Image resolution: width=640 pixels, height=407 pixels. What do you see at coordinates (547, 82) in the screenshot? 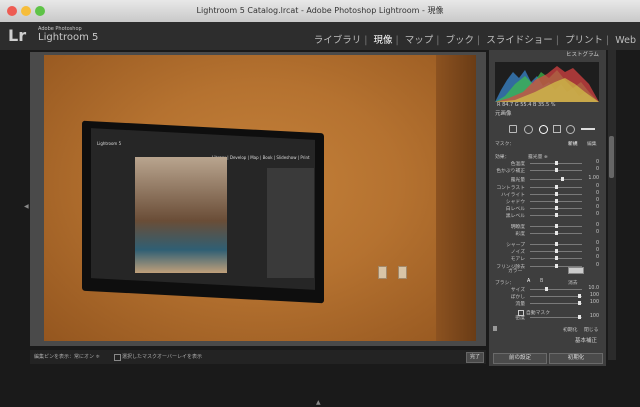
I see `histogram` at bounding box center [547, 82].